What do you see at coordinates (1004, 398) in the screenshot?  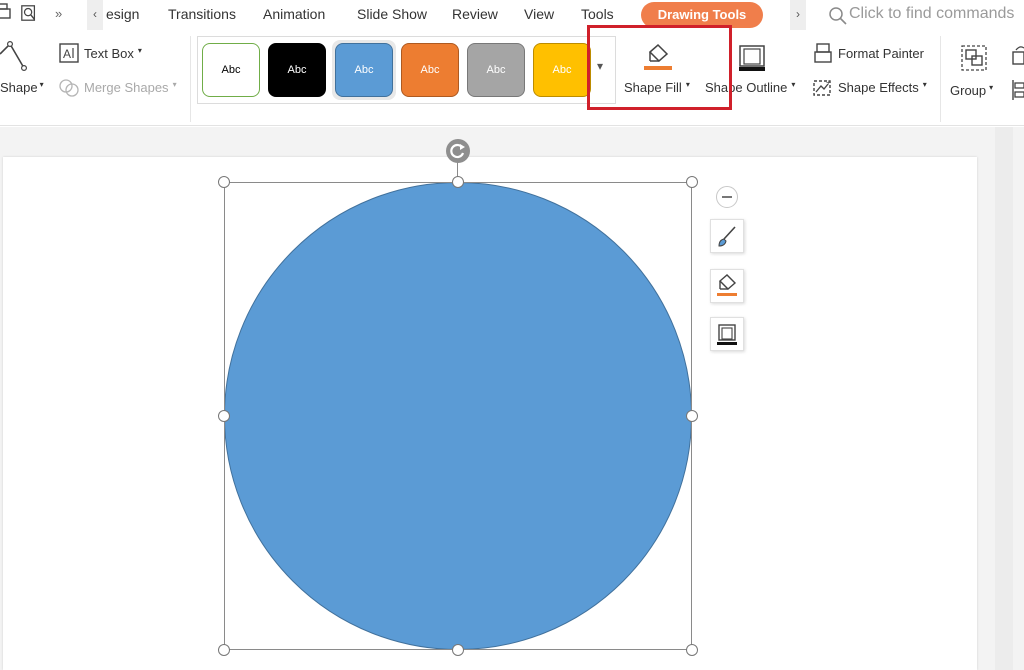 I see `vertical-scrollbar` at bounding box center [1004, 398].